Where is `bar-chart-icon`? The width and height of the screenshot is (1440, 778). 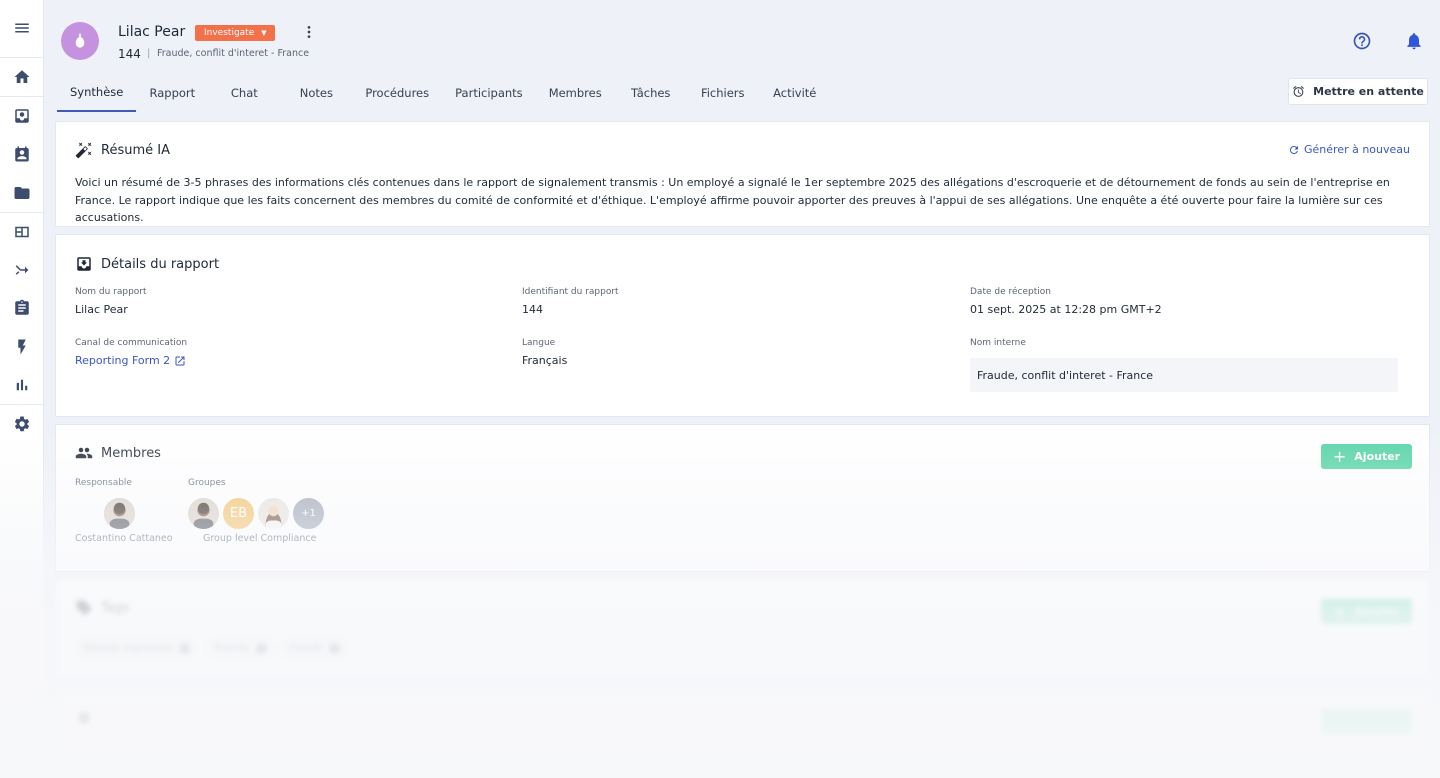 bar-chart-icon is located at coordinates (22, 385).